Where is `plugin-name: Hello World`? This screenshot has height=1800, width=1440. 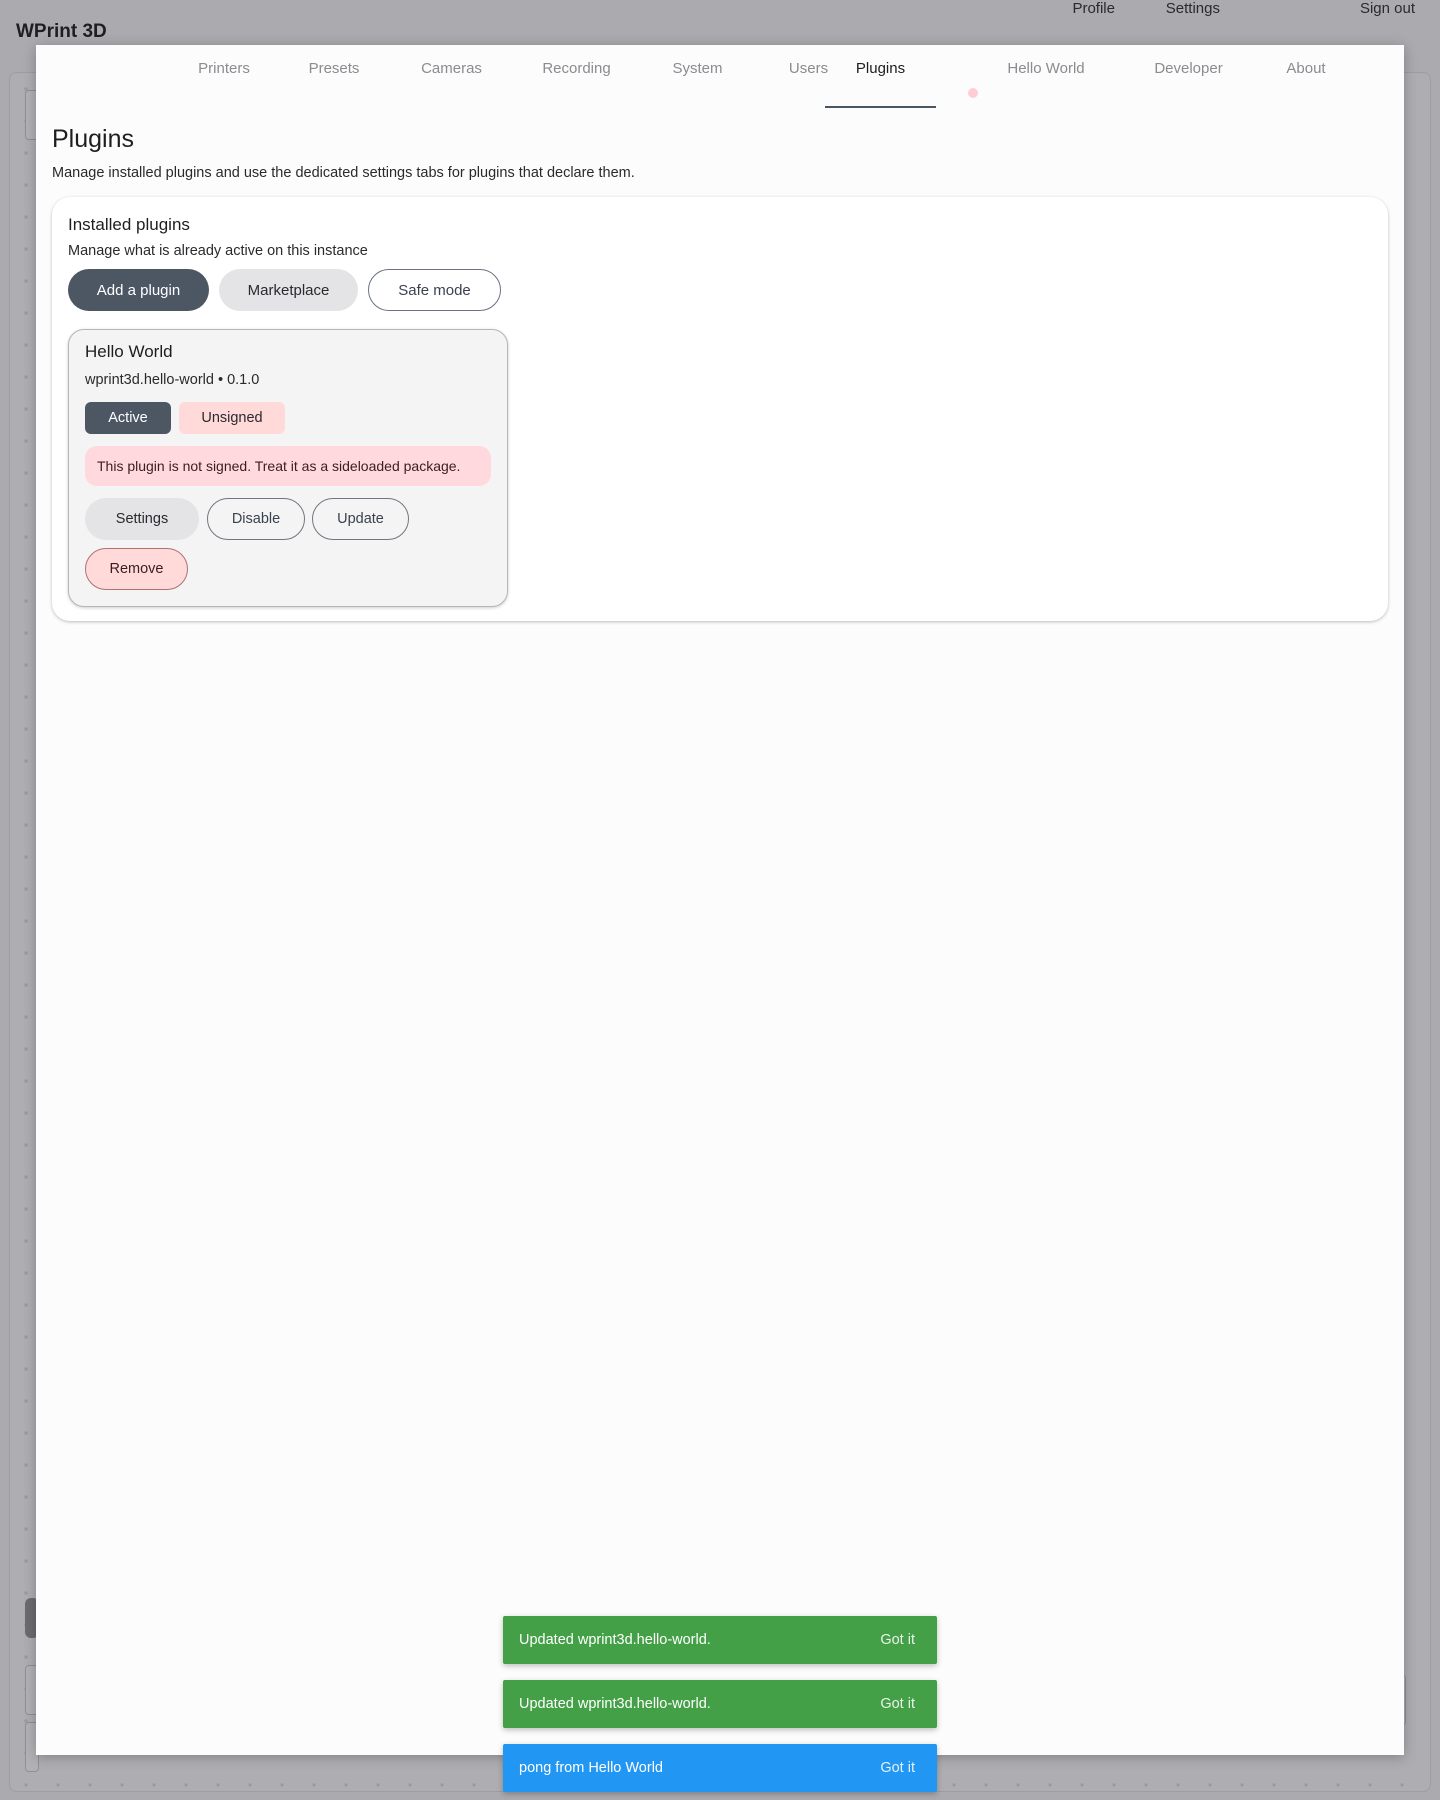
plugin-name: Hello World is located at coordinates (129, 351).